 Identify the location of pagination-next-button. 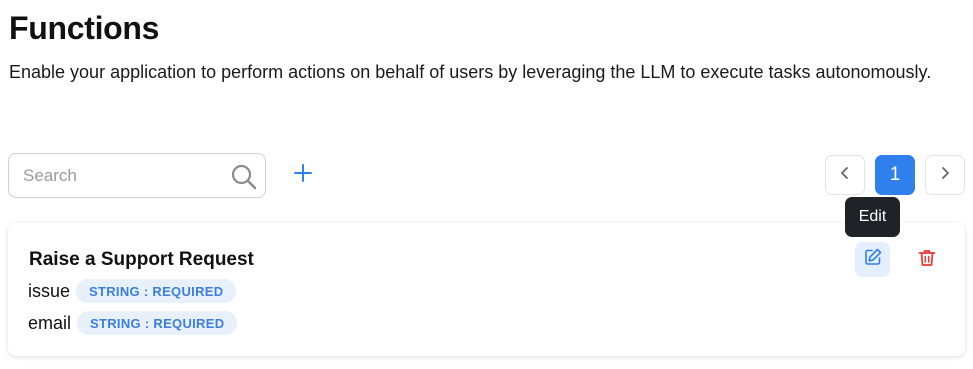
(945, 175).